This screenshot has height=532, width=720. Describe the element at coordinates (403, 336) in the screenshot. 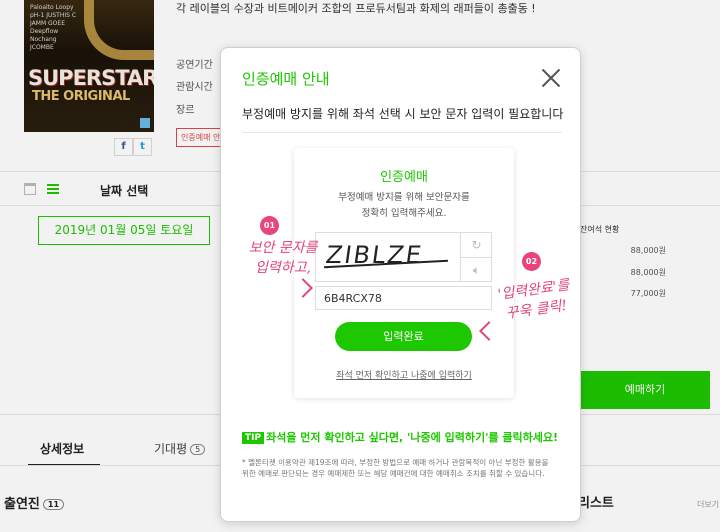

I see `submit-button: 입력완료` at that location.